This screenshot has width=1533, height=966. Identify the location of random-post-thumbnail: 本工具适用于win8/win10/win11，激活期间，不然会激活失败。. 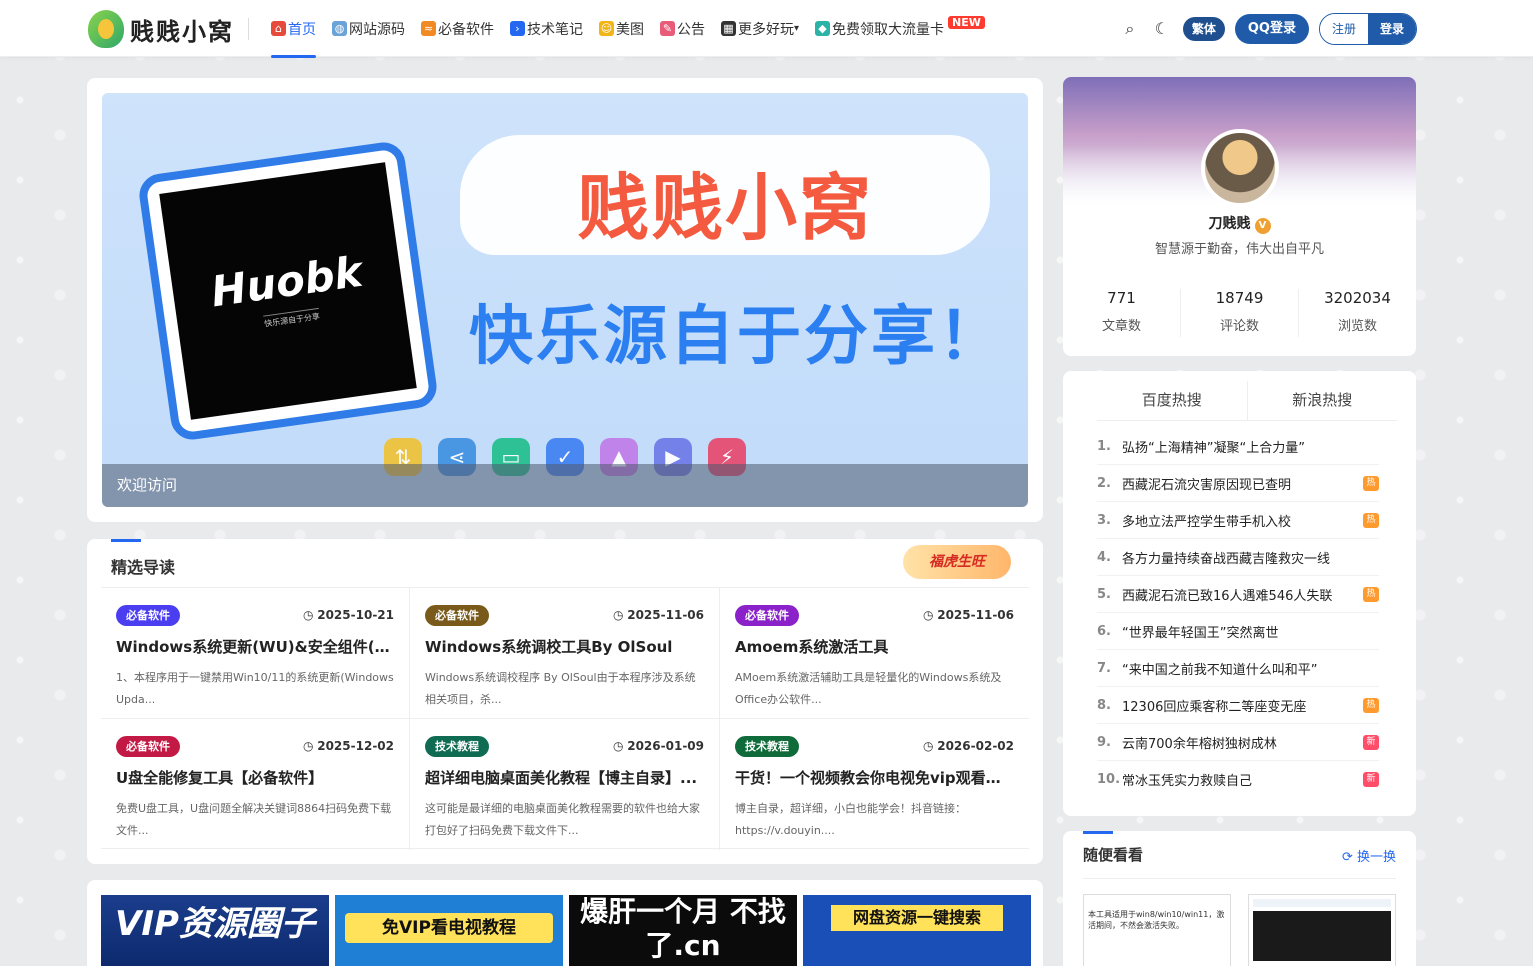
(1157, 930).